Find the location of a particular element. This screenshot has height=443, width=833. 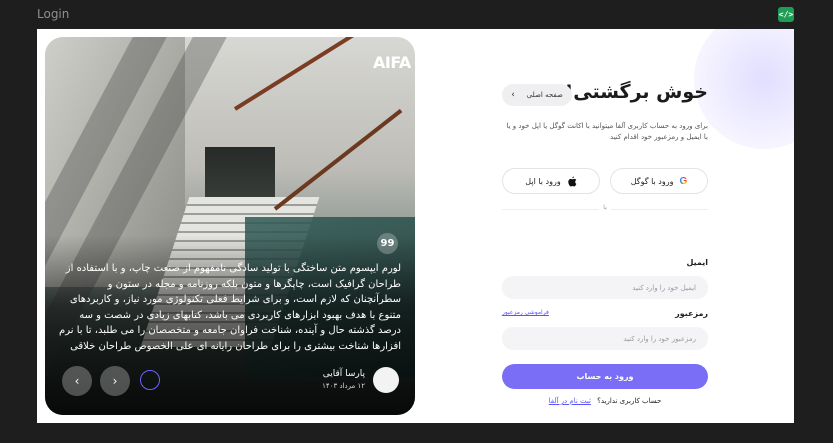

signup-row: حساب کاربری ندارید؟ ثبت نام در آلفا is located at coordinates (605, 401).